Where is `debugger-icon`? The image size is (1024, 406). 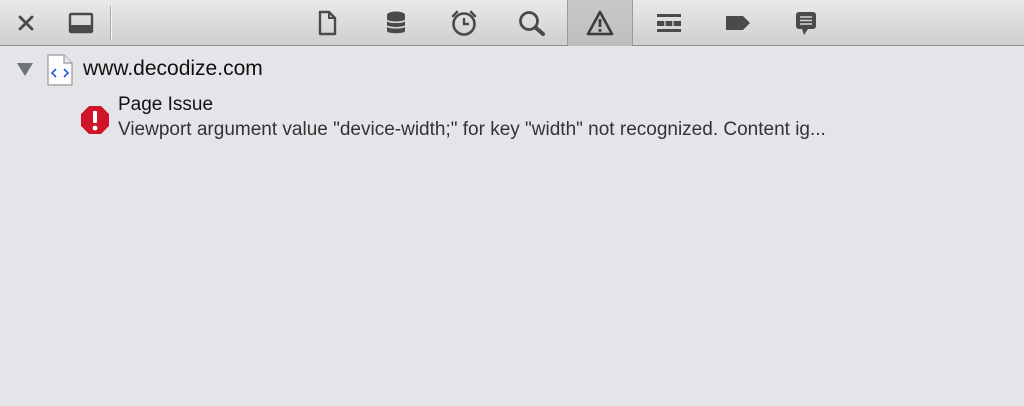
debugger-icon is located at coordinates (669, 23).